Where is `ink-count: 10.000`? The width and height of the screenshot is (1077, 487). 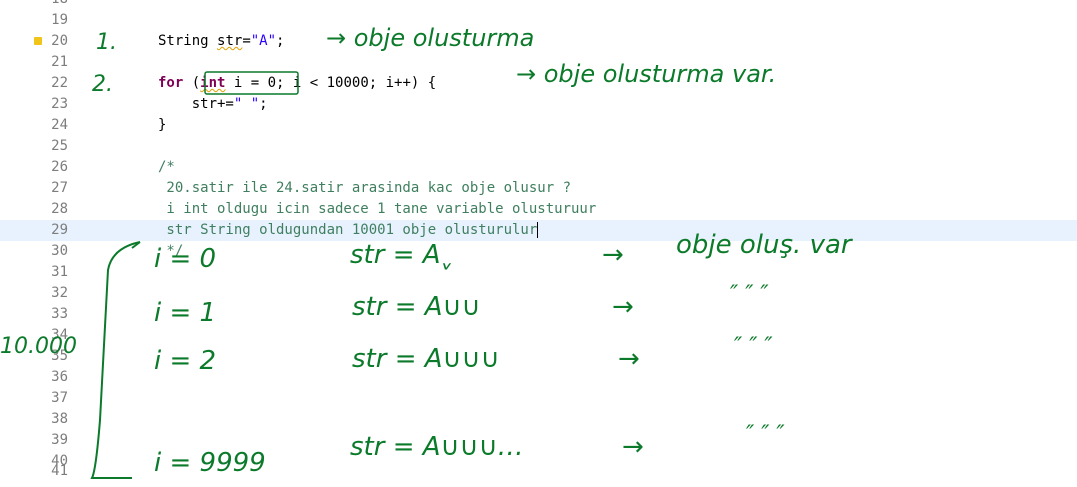 ink-count: 10.000 is located at coordinates (38, 346).